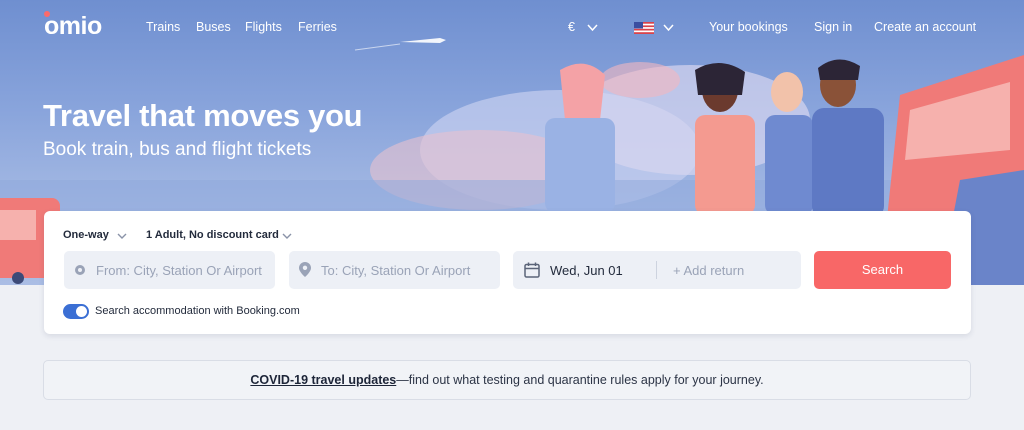 Image resolution: width=1024 pixels, height=430 pixels. I want to click on nav-ferries: Ferries, so click(317, 27).